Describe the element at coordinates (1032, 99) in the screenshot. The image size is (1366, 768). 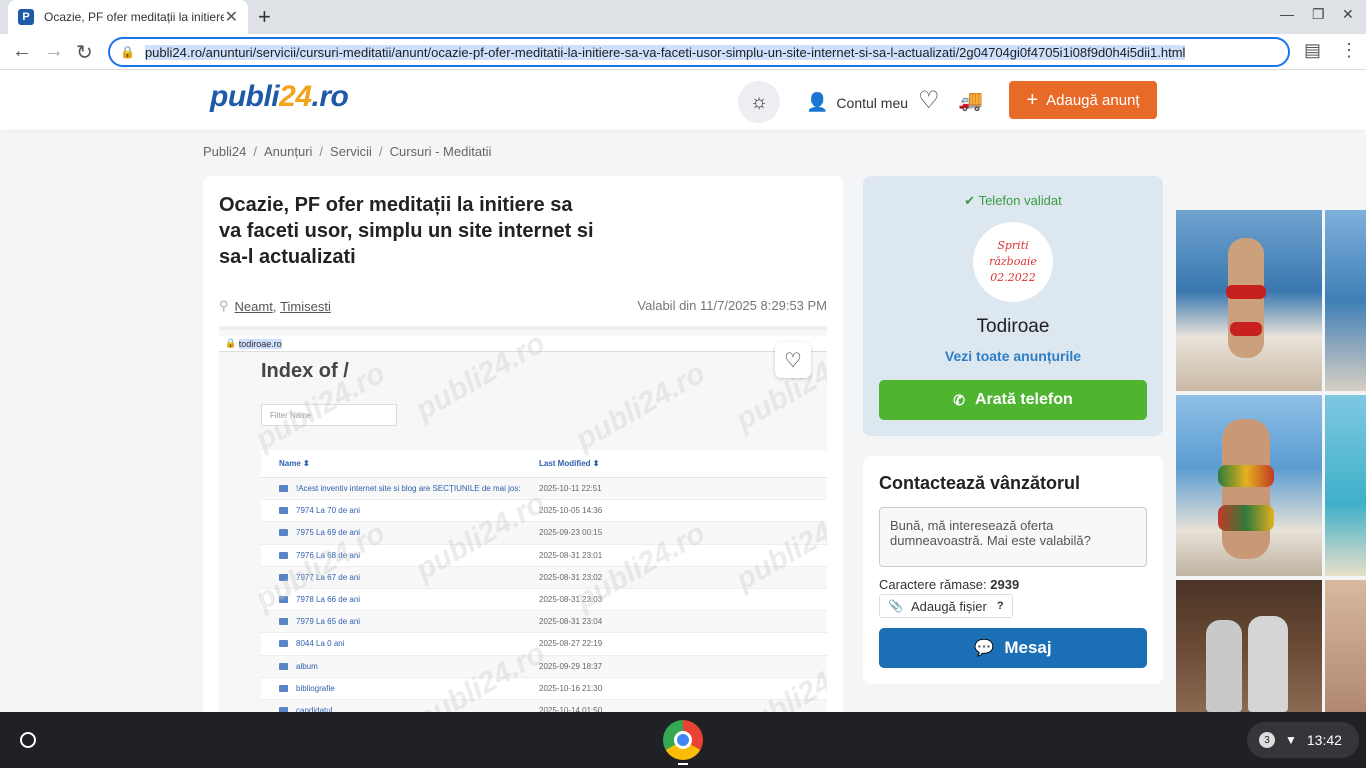
I see `plus-icon: +` at that location.